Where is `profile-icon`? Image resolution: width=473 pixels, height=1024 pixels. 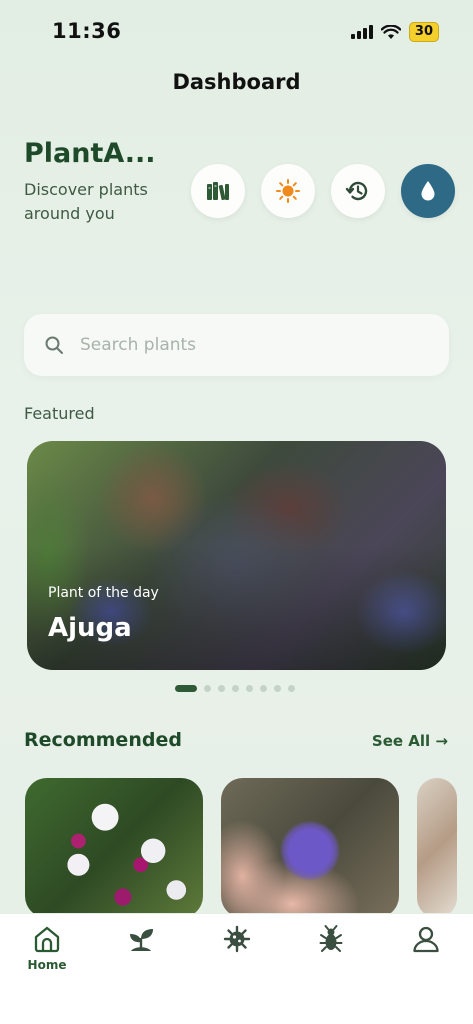 profile-icon is located at coordinates (426, 939).